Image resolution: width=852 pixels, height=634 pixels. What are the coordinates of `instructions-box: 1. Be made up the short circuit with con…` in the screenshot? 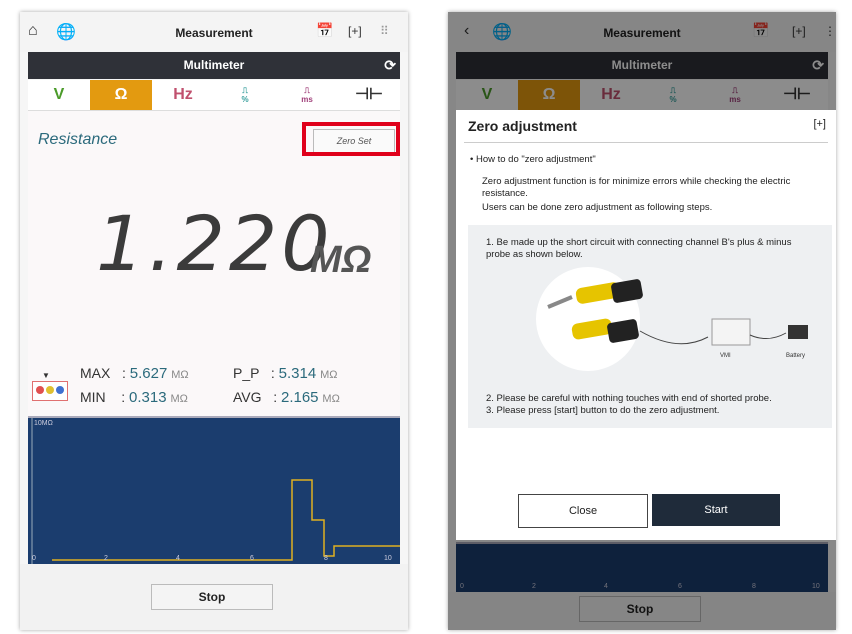 It's located at (650, 326).